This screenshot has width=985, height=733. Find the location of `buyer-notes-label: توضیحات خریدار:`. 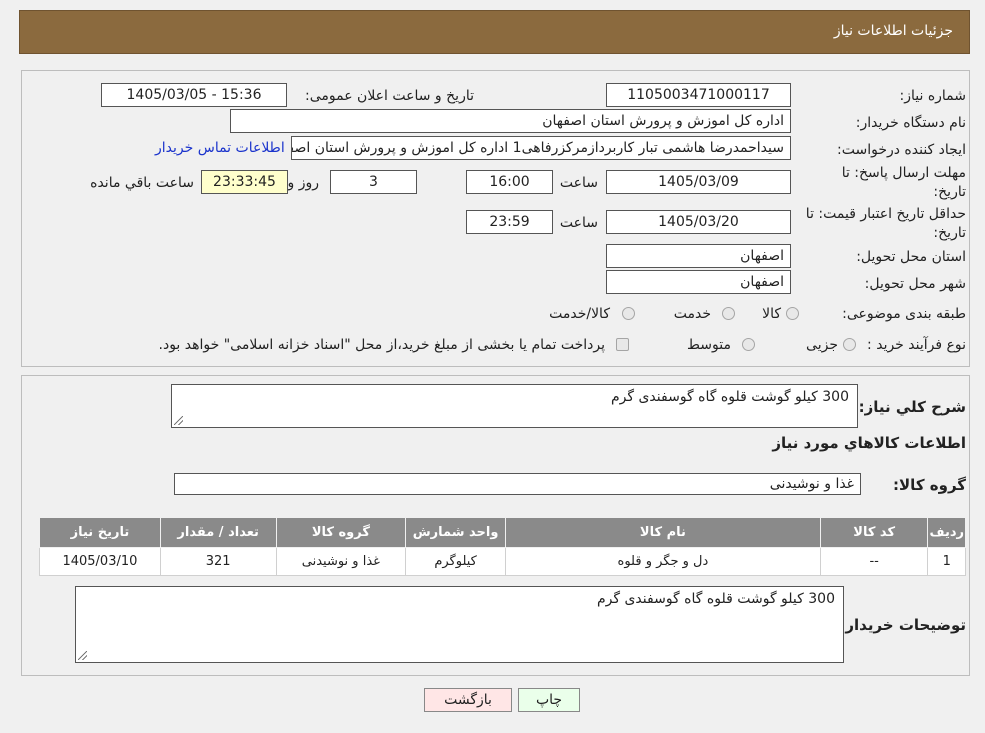

buyer-notes-label: توضیحات خریدار: is located at coordinates (902, 625).